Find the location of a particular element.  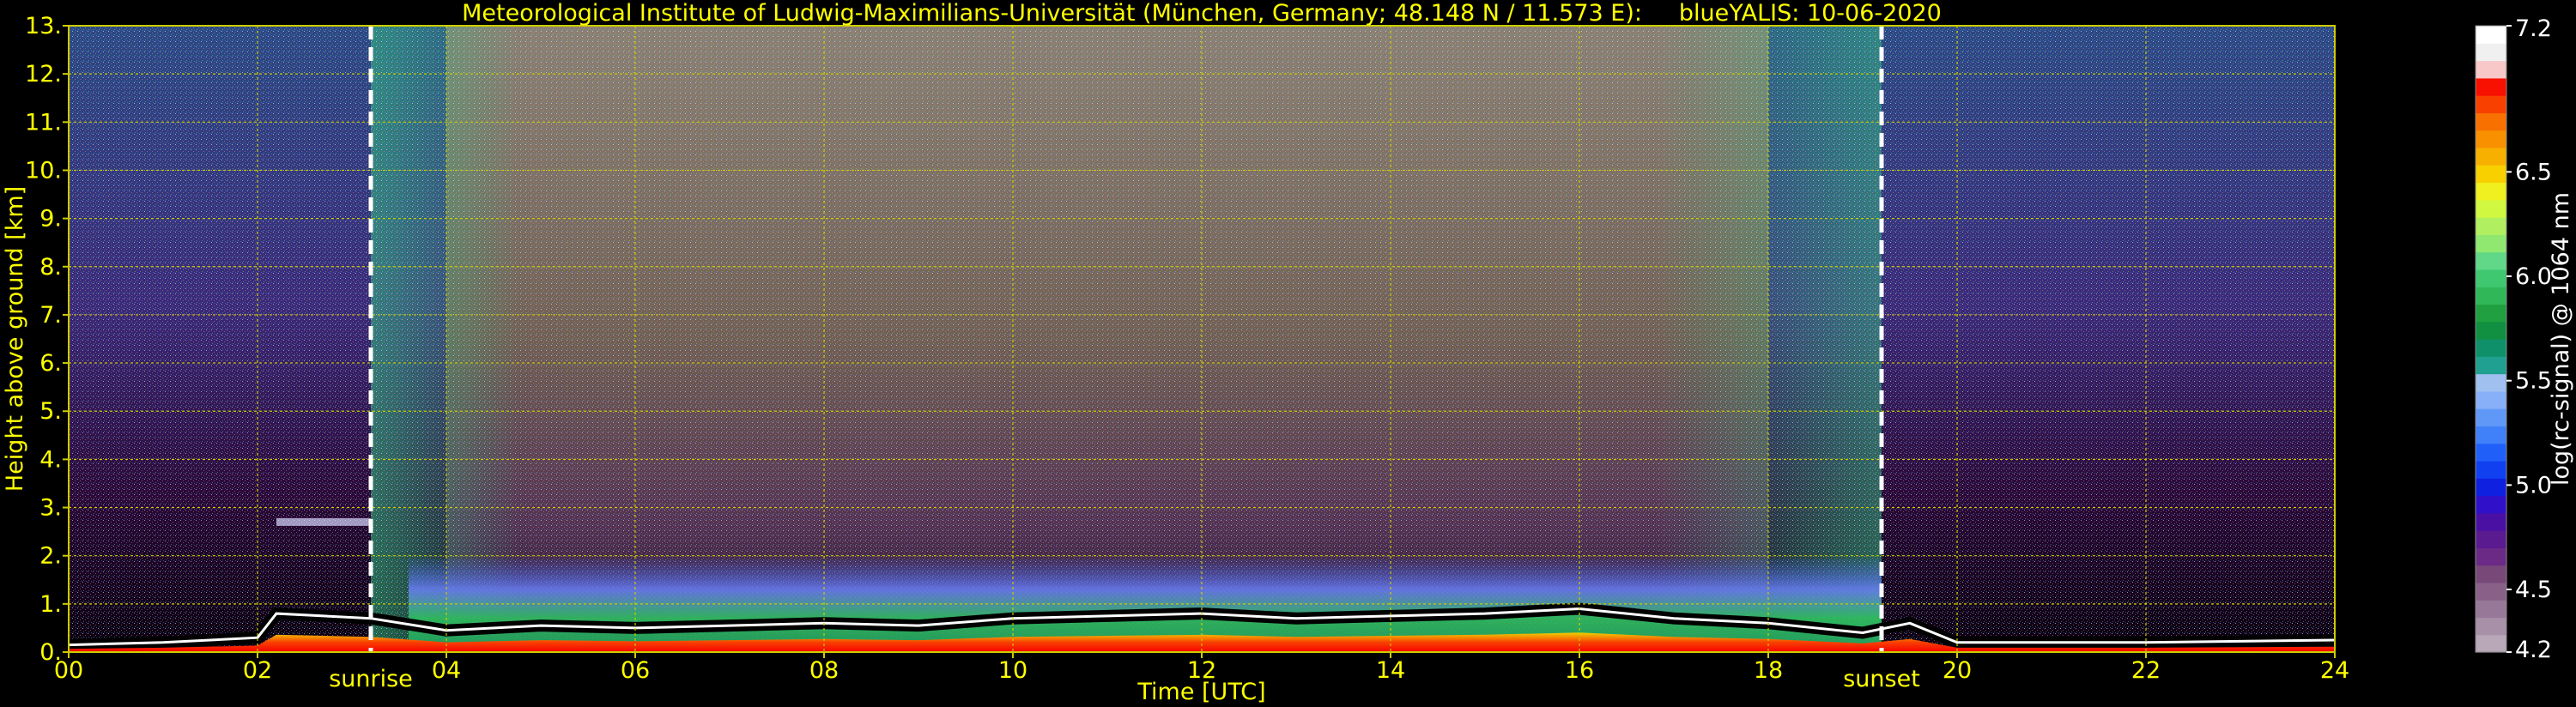

x-tick-label: 20 is located at coordinates (1957, 670).